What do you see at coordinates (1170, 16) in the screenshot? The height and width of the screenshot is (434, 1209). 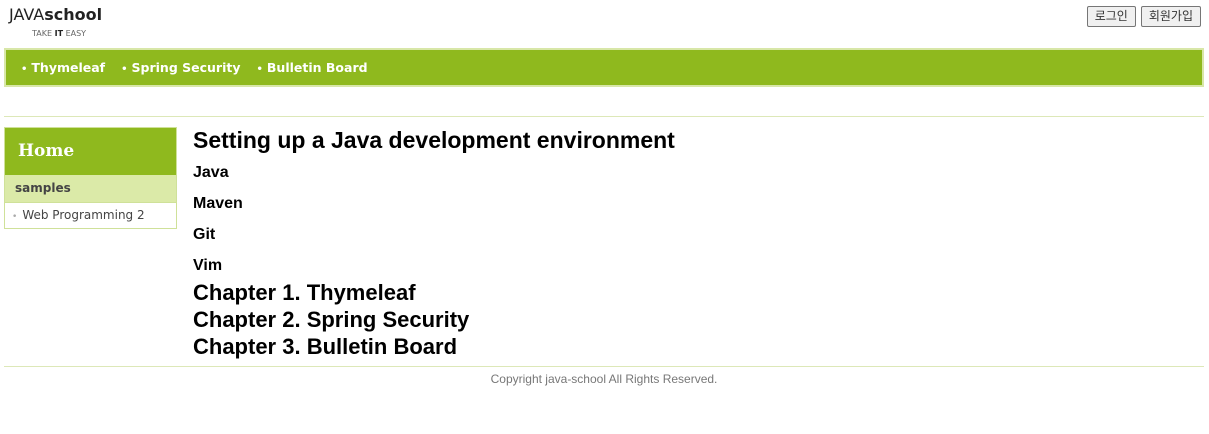 I see `signup-button: 회원가입` at bounding box center [1170, 16].